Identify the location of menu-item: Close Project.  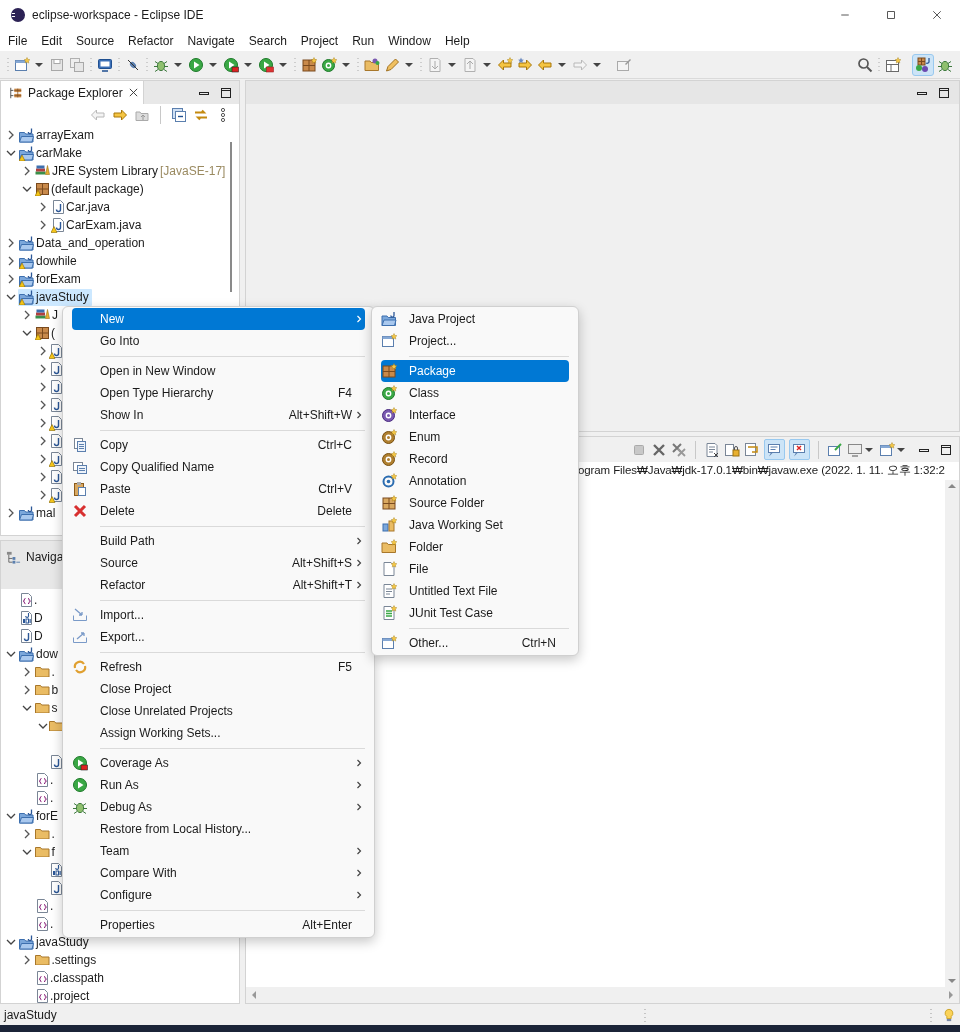
(218, 689).